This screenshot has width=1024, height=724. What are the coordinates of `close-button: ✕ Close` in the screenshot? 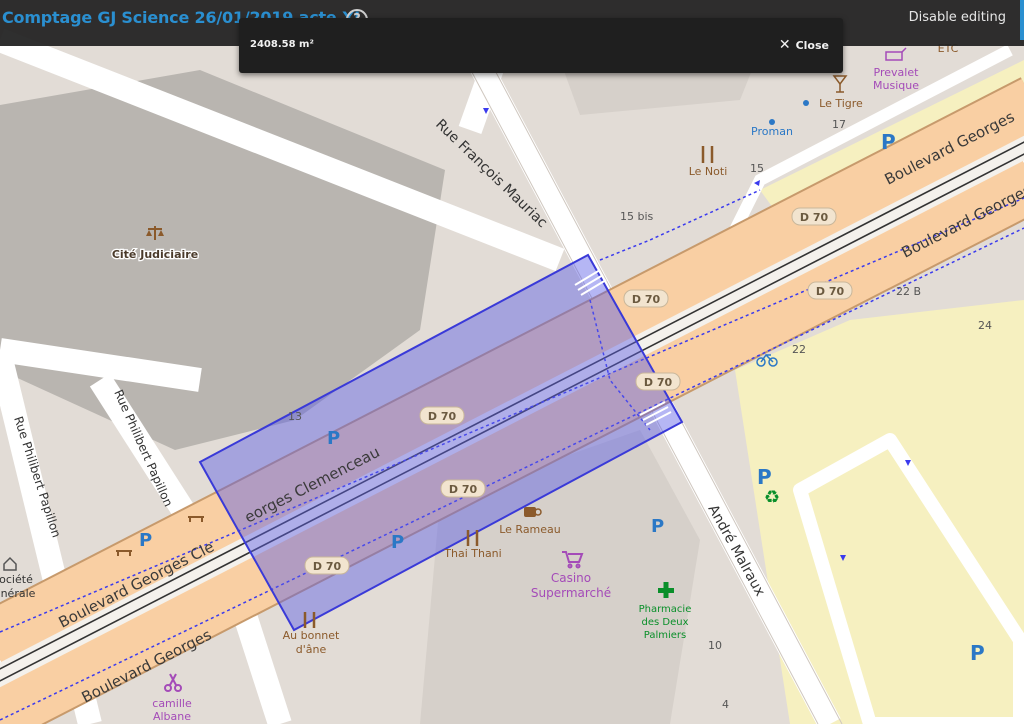 It's located at (804, 45).